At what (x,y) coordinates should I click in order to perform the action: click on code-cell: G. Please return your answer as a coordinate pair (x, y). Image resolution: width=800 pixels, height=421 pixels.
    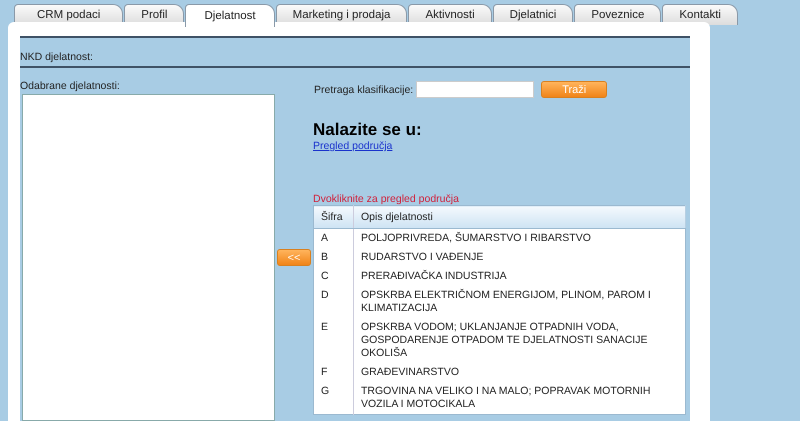
    Looking at the image, I should click on (334, 398).